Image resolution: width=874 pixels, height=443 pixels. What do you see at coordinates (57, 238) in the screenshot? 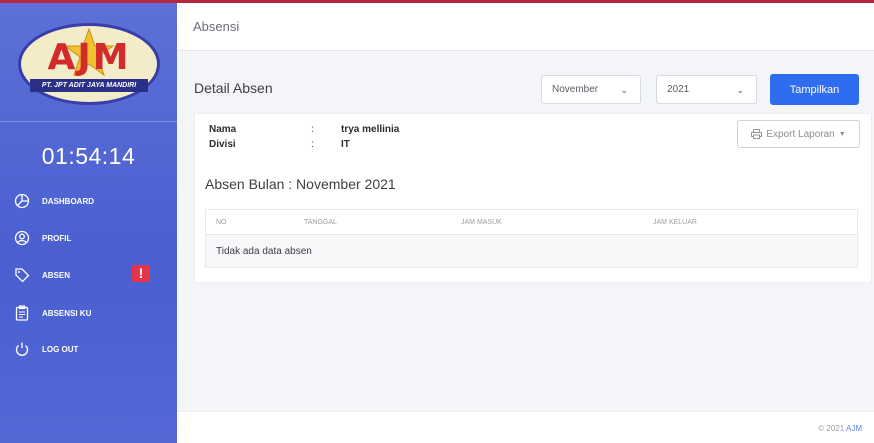
I see `sidebar-item-label: PROFIL` at bounding box center [57, 238].